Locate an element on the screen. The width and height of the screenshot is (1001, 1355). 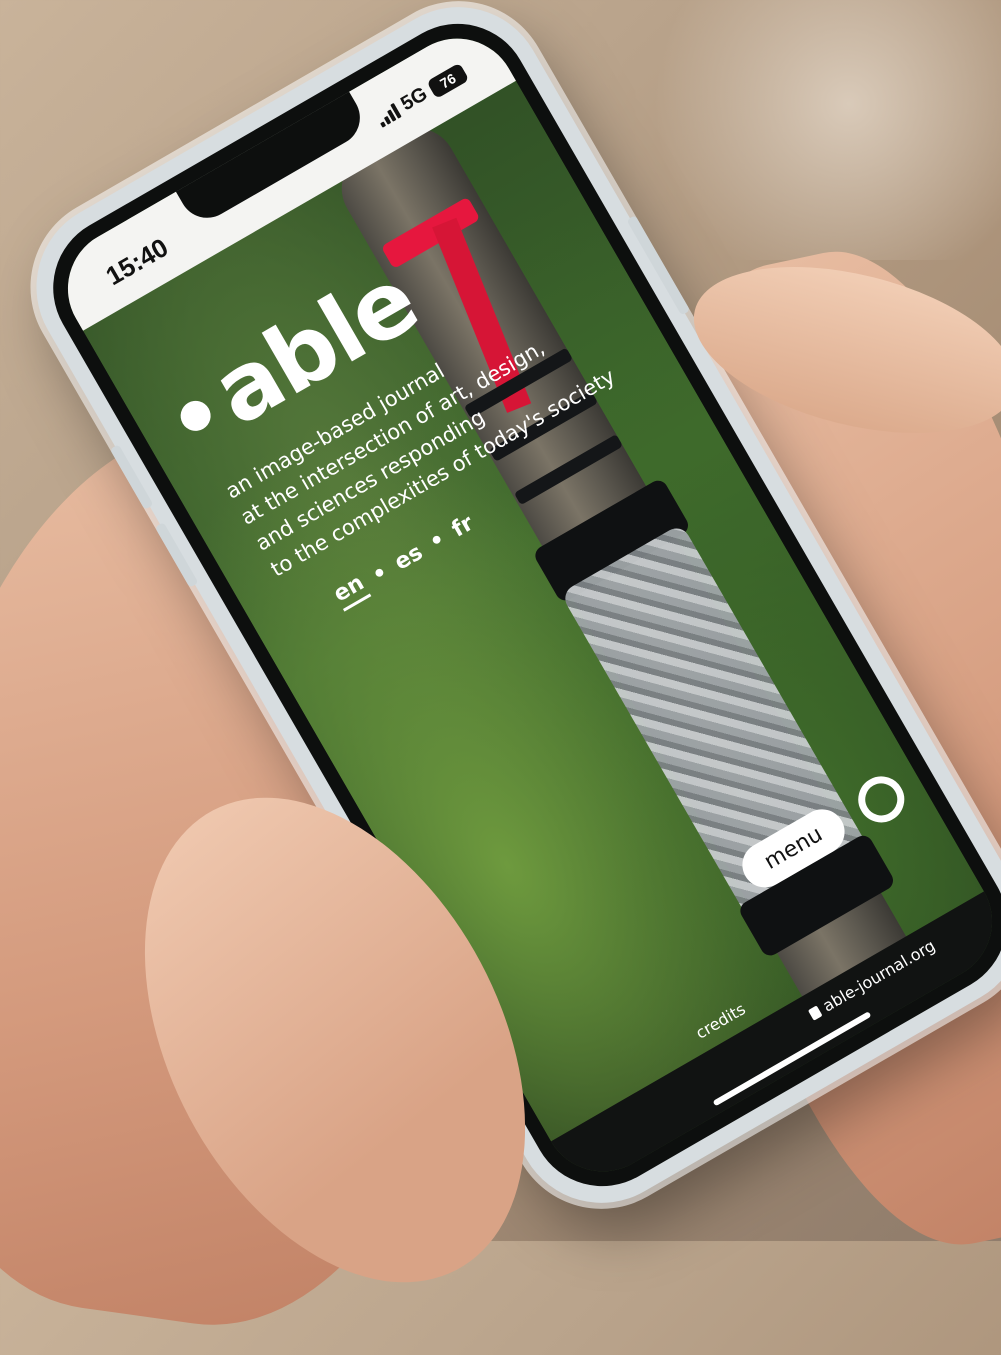
background-blur is located at coordinates (810, 130).